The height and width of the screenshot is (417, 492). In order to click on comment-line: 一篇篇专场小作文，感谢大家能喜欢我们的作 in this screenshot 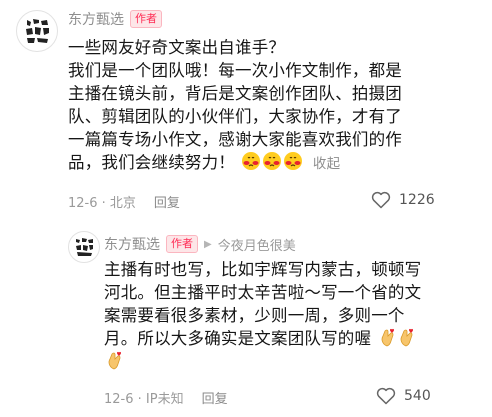, I will do `click(235, 139)`.